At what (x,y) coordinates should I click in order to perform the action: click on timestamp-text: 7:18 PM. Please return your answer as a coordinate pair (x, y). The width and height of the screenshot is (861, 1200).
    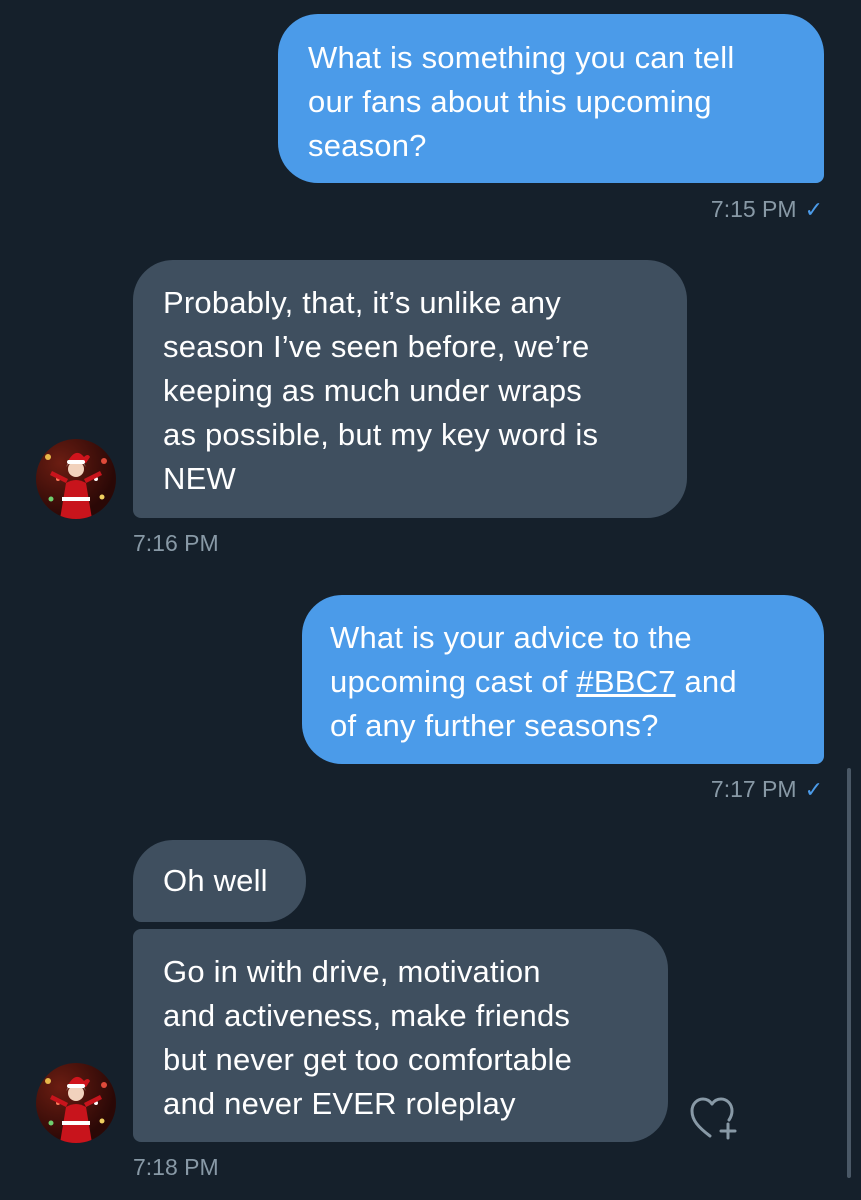
    Looking at the image, I should click on (176, 1167).